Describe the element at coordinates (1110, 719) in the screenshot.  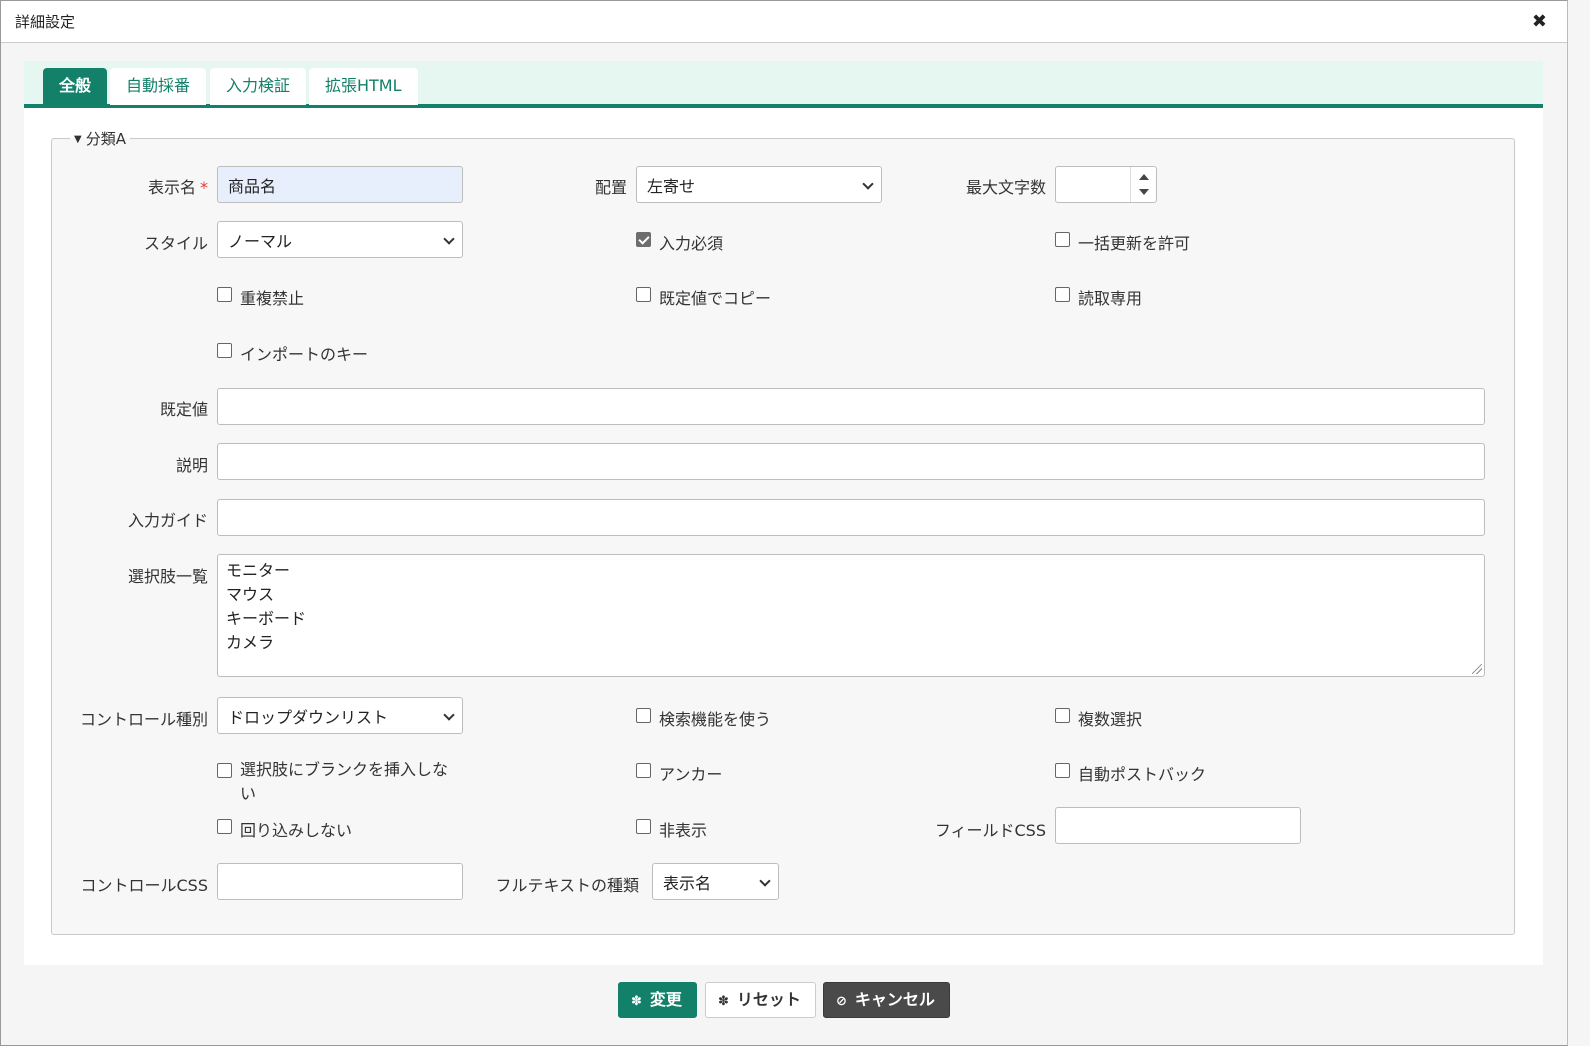
I see `multiple-select-label: 複数選択` at that location.